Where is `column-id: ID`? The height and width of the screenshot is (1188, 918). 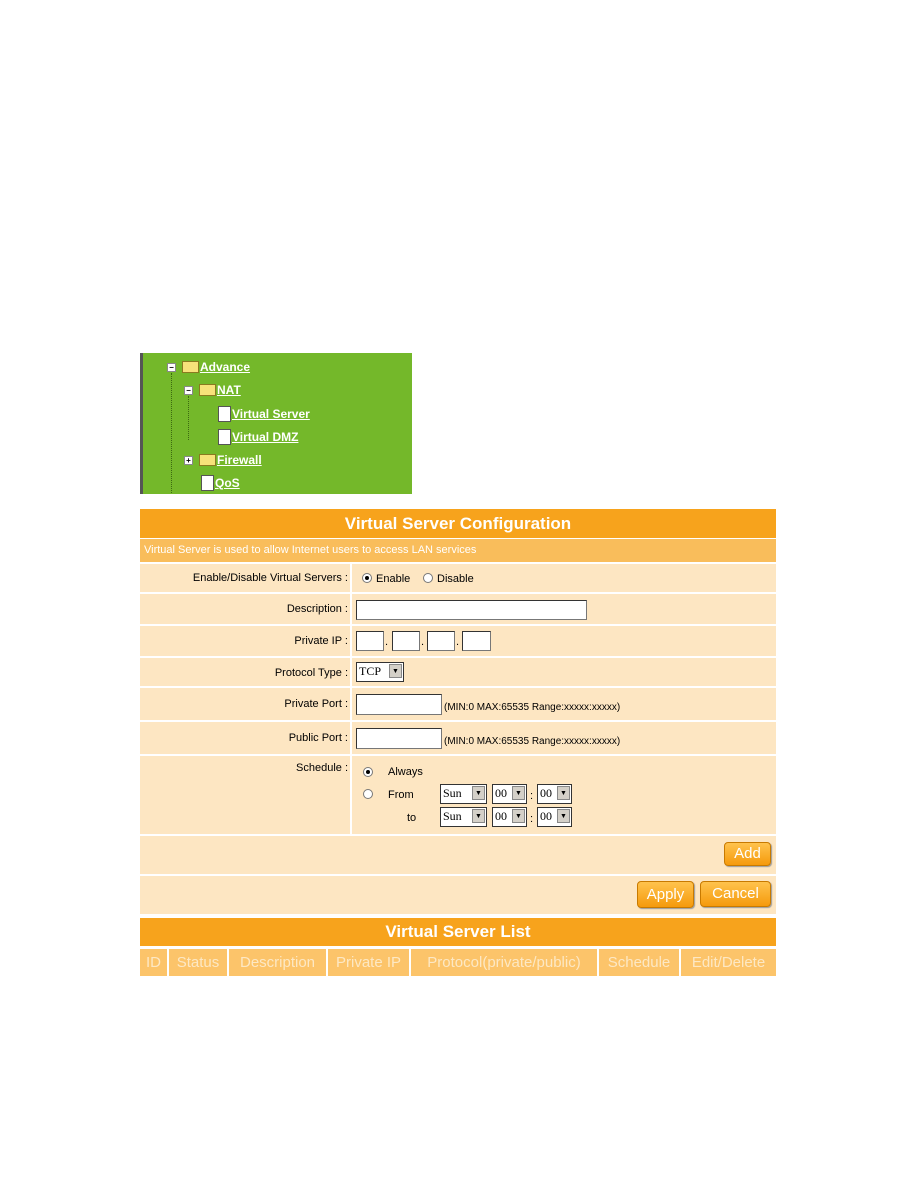
column-id: ID is located at coordinates (153, 962).